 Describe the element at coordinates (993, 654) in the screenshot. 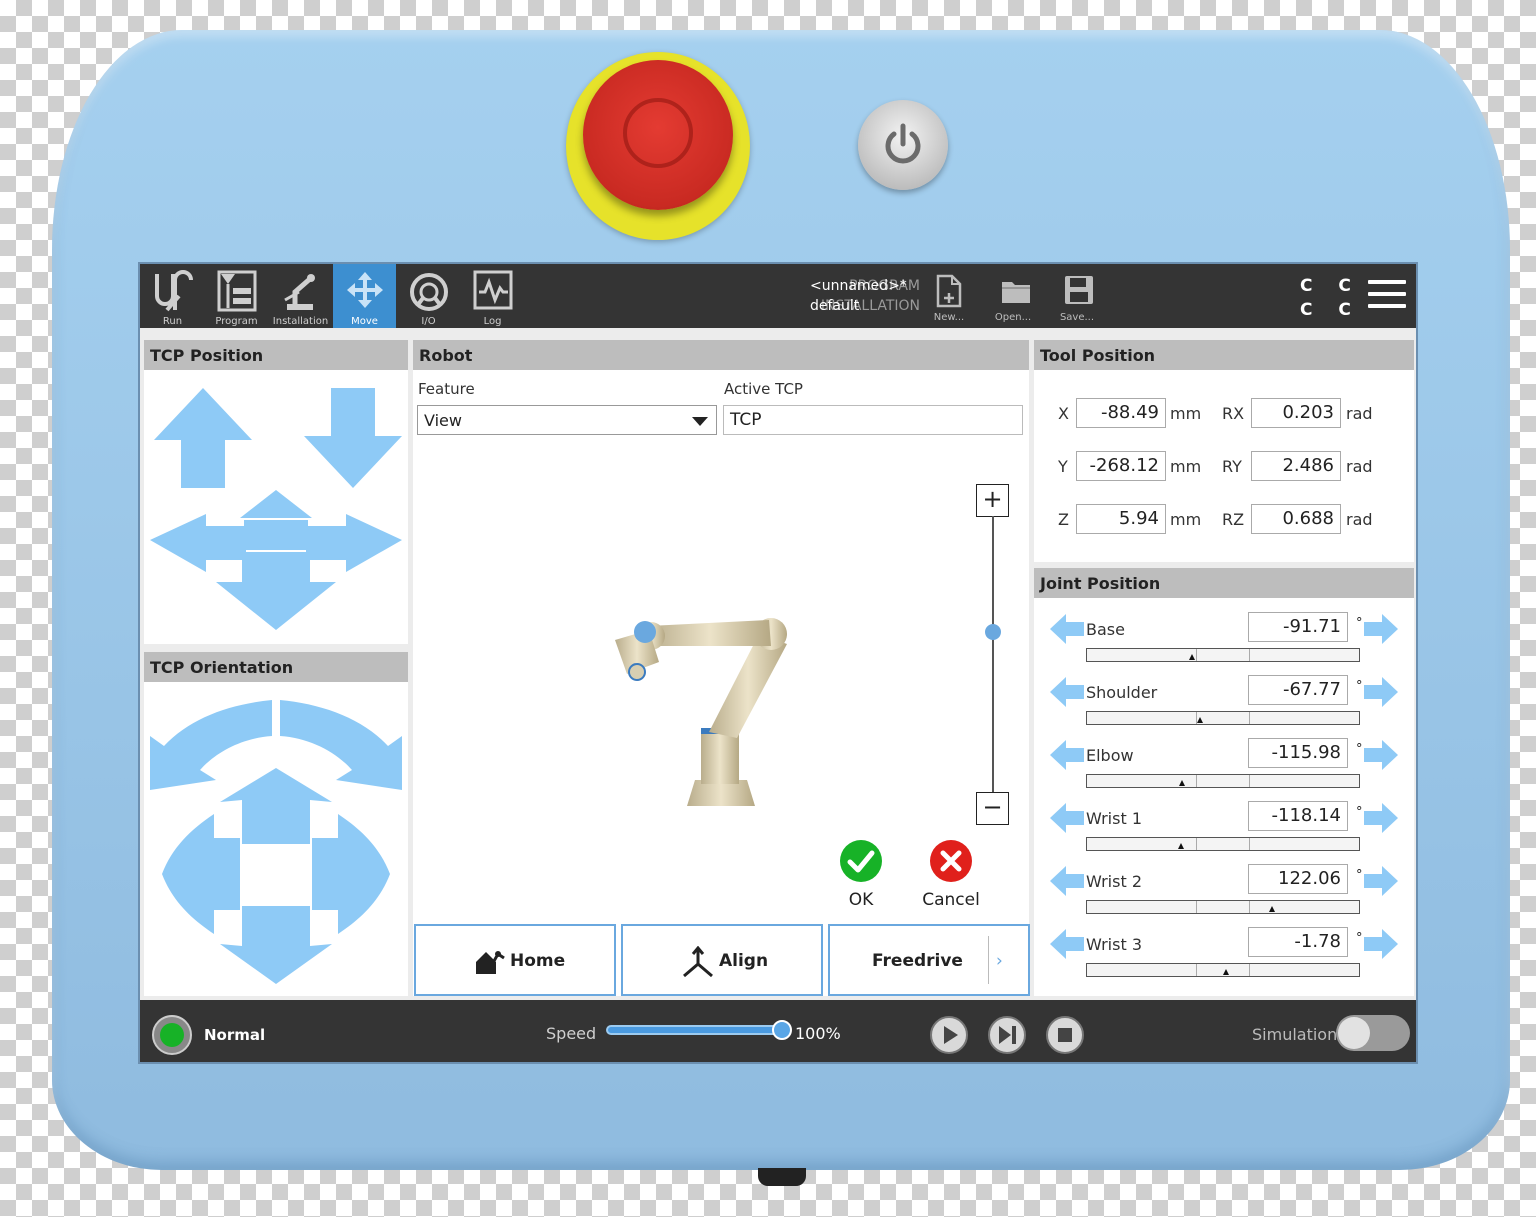

I see `zoom-slider-track` at that location.